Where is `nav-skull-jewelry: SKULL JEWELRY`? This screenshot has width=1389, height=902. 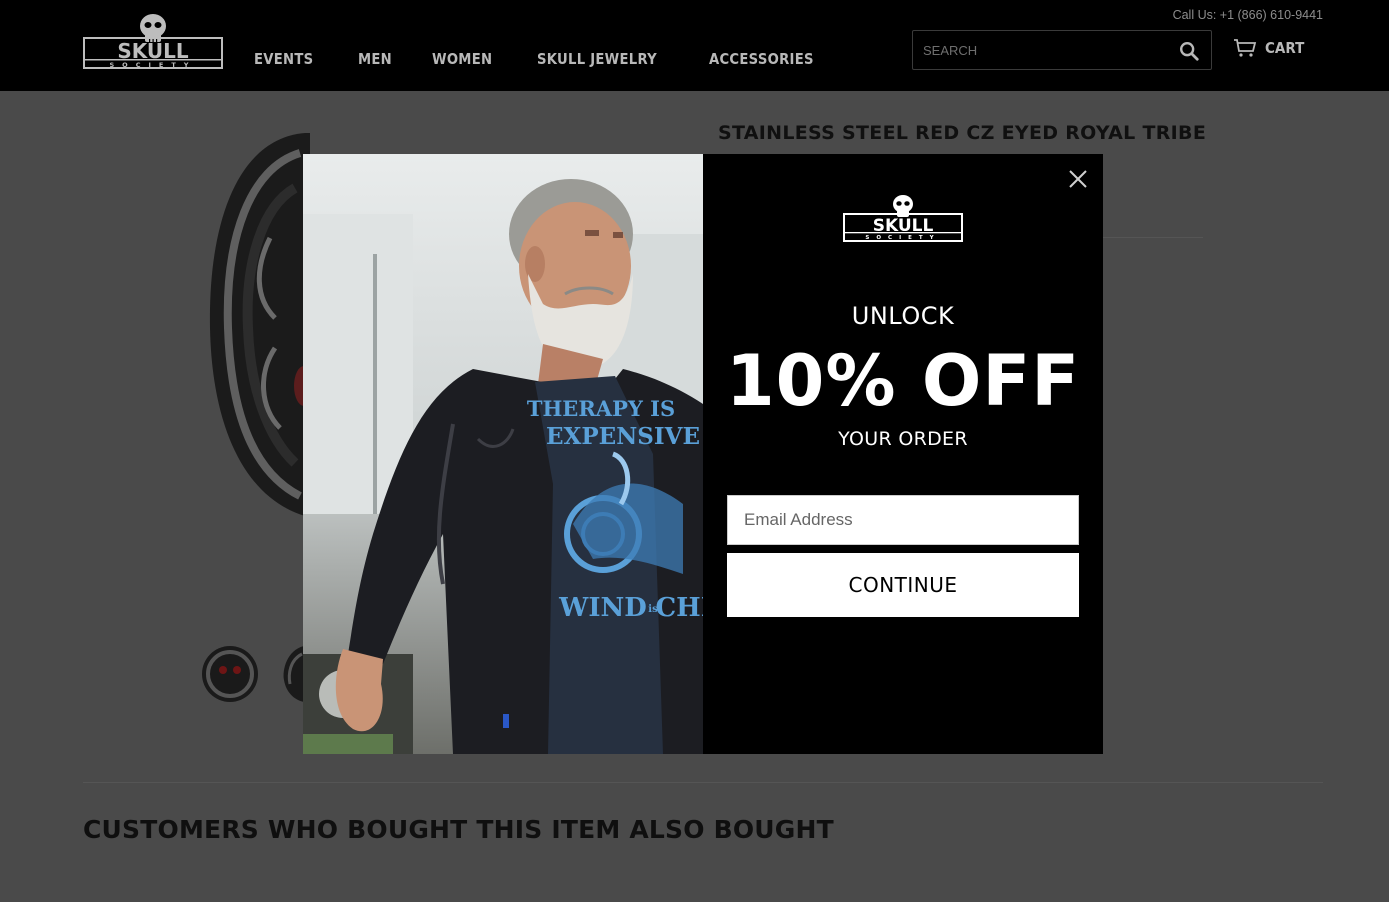
nav-skull-jewelry: SKULL JEWELRY is located at coordinates (597, 59).